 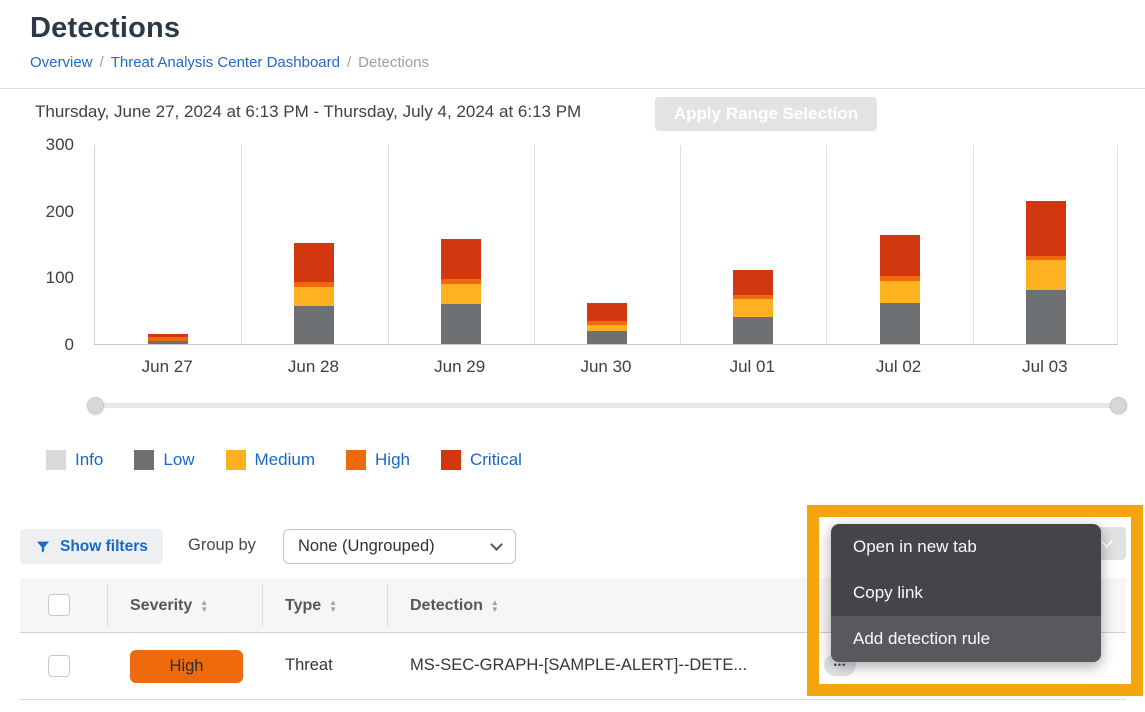 What do you see at coordinates (95, 405) in the screenshot?
I see `range-slider-handle-left` at bounding box center [95, 405].